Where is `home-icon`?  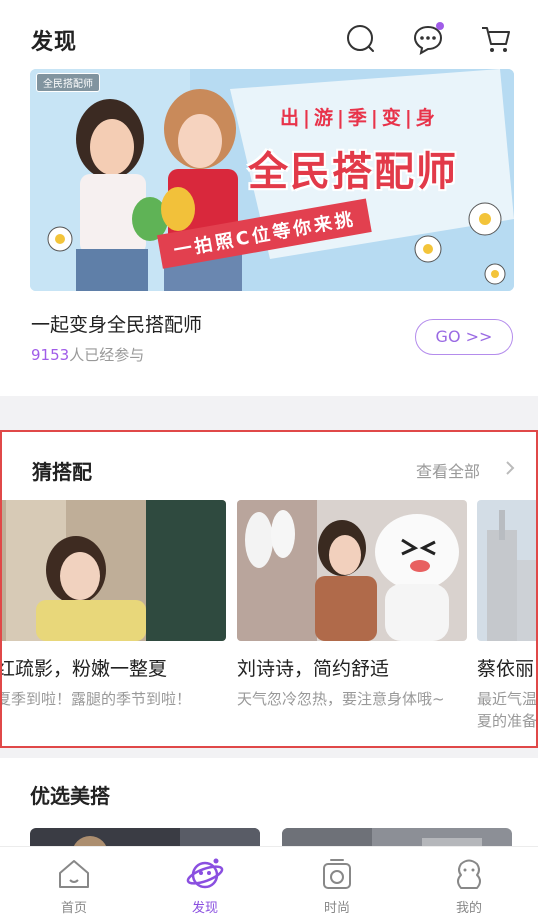
home-icon is located at coordinates (74, 874).